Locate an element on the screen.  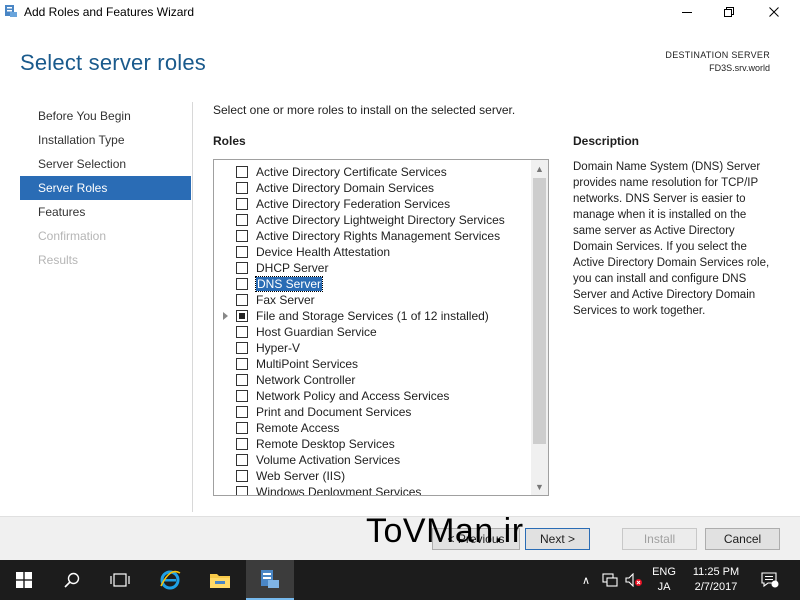
maximize-button is located at coordinates (729, 12).